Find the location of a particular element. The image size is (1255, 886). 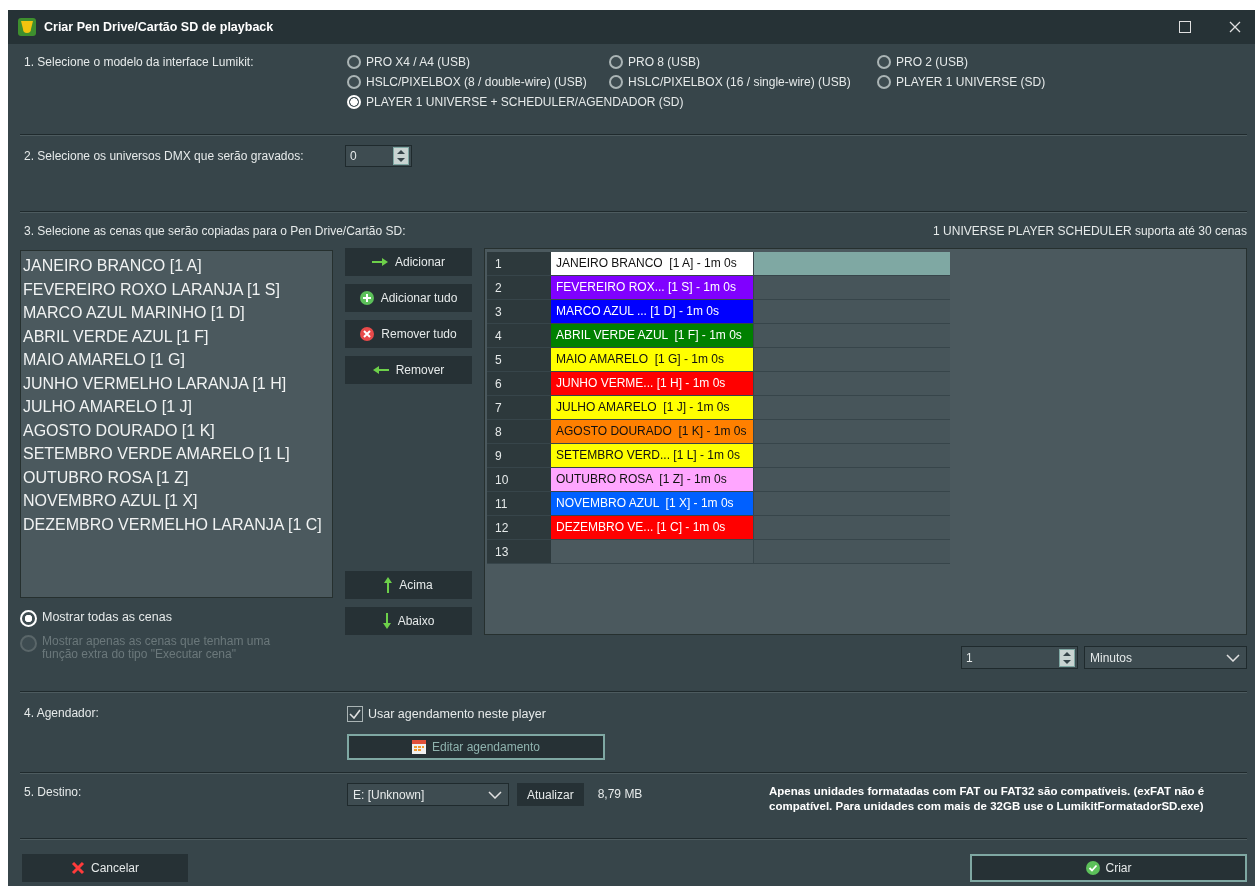

clear-icon is located at coordinates (367, 334).